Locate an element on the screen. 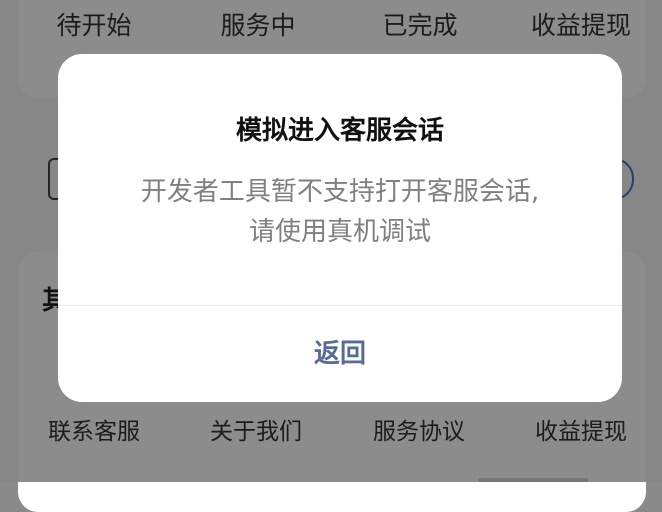 Image resolution: width=662 pixels, height=512 pixels. modal-title: 模拟进入客服会话 is located at coordinates (339, 131).